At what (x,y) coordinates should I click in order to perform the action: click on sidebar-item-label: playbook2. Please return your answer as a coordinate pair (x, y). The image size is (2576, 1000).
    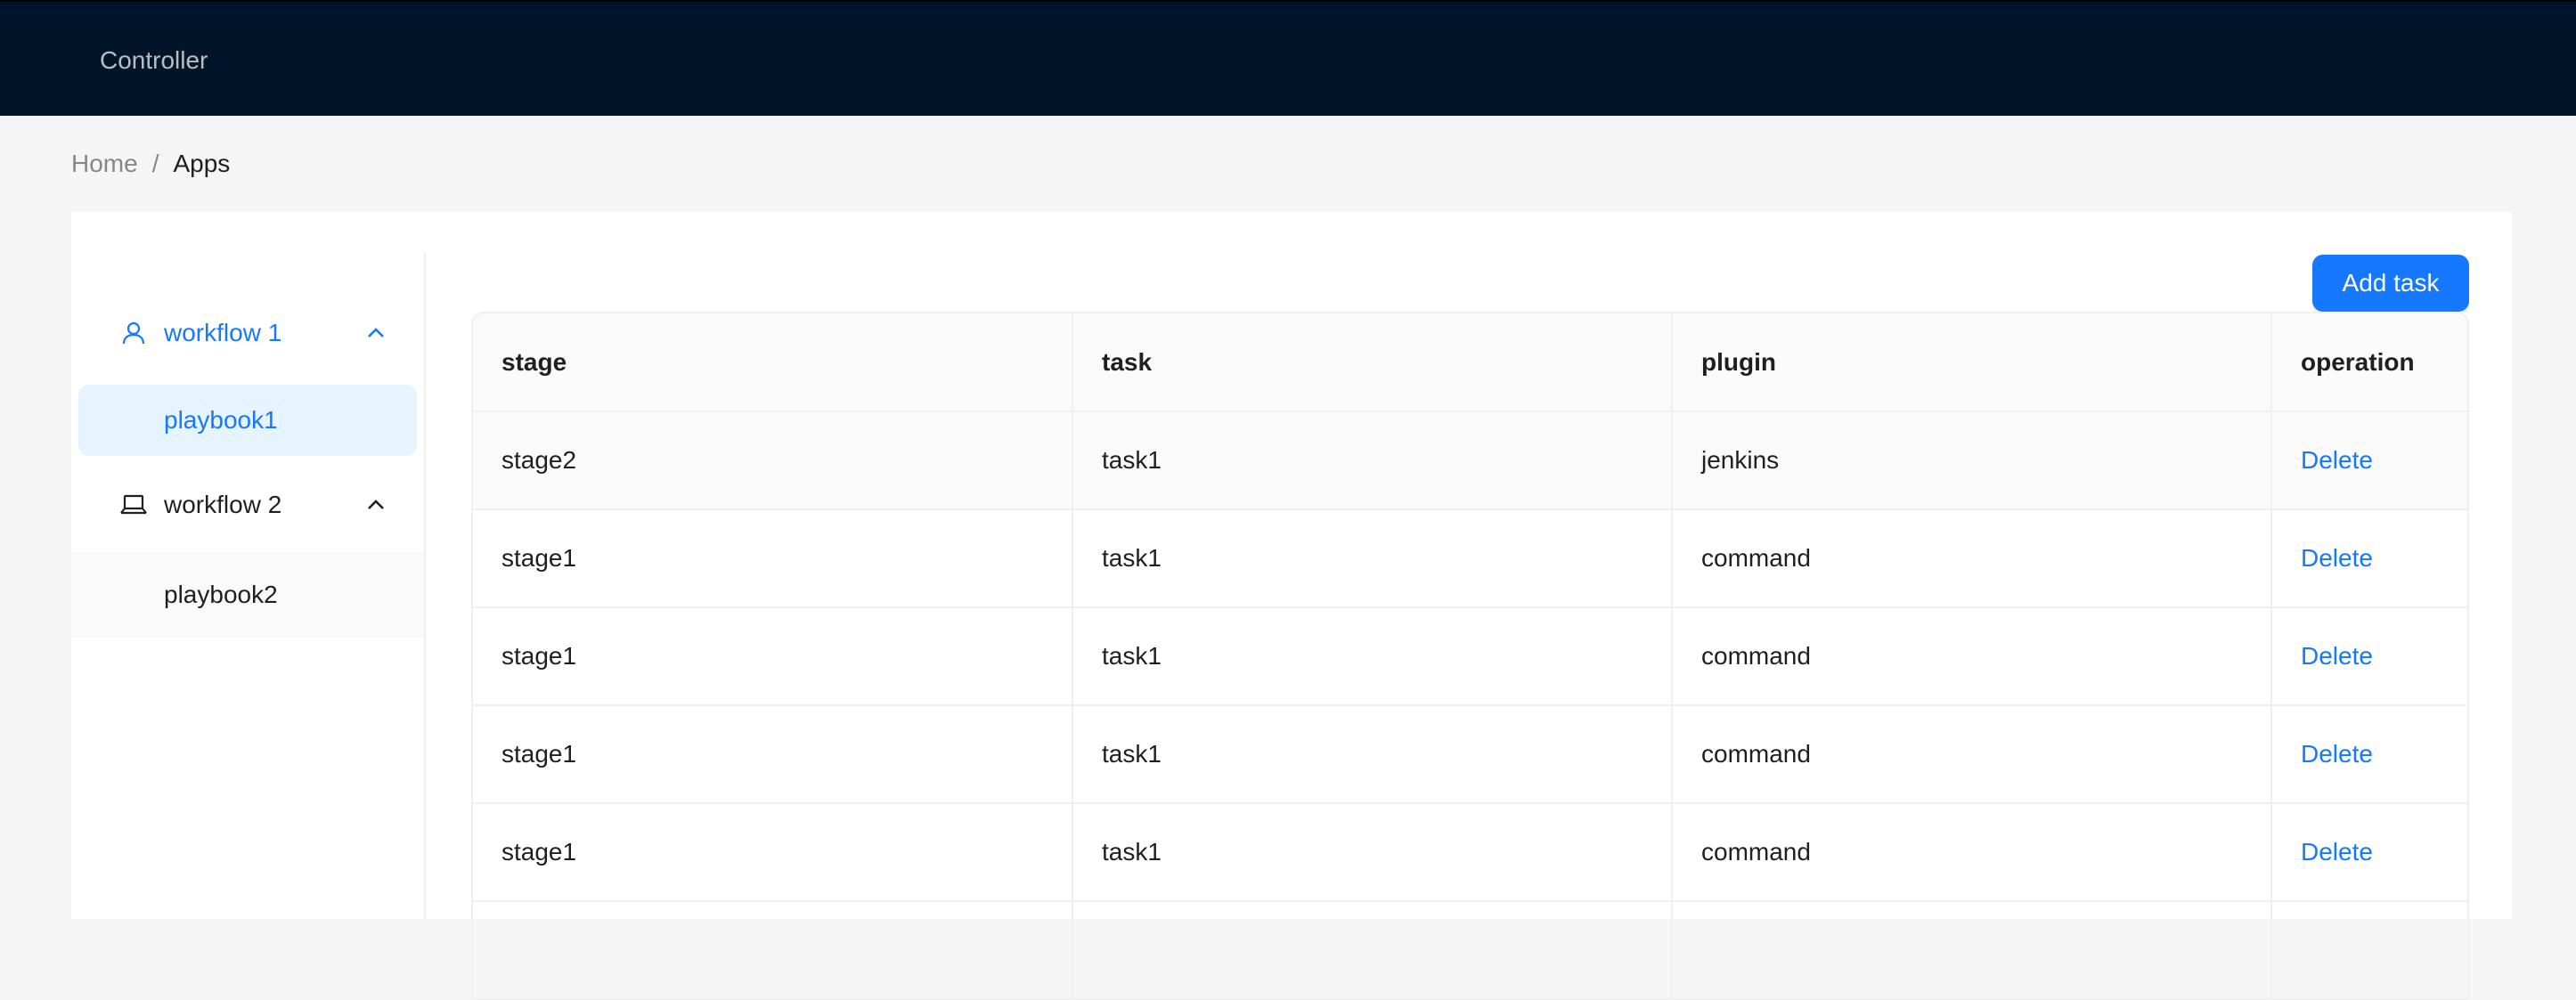
    Looking at the image, I should click on (221, 595).